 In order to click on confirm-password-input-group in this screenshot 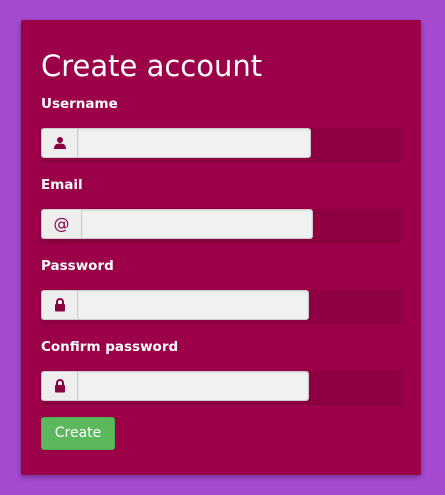, I will do `click(221, 387)`.